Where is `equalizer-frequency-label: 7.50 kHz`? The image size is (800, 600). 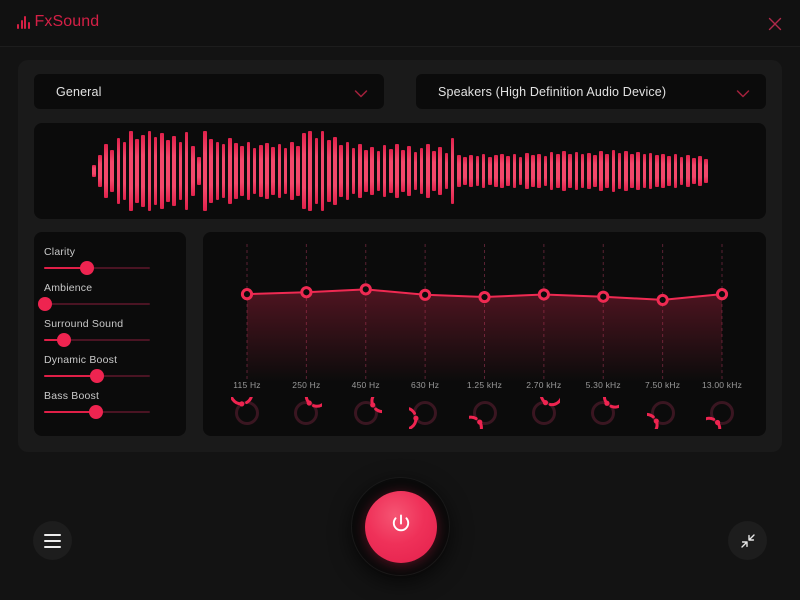 equalizer-frequency-label: 7.50 kHz is located at coordinates (663, 385).